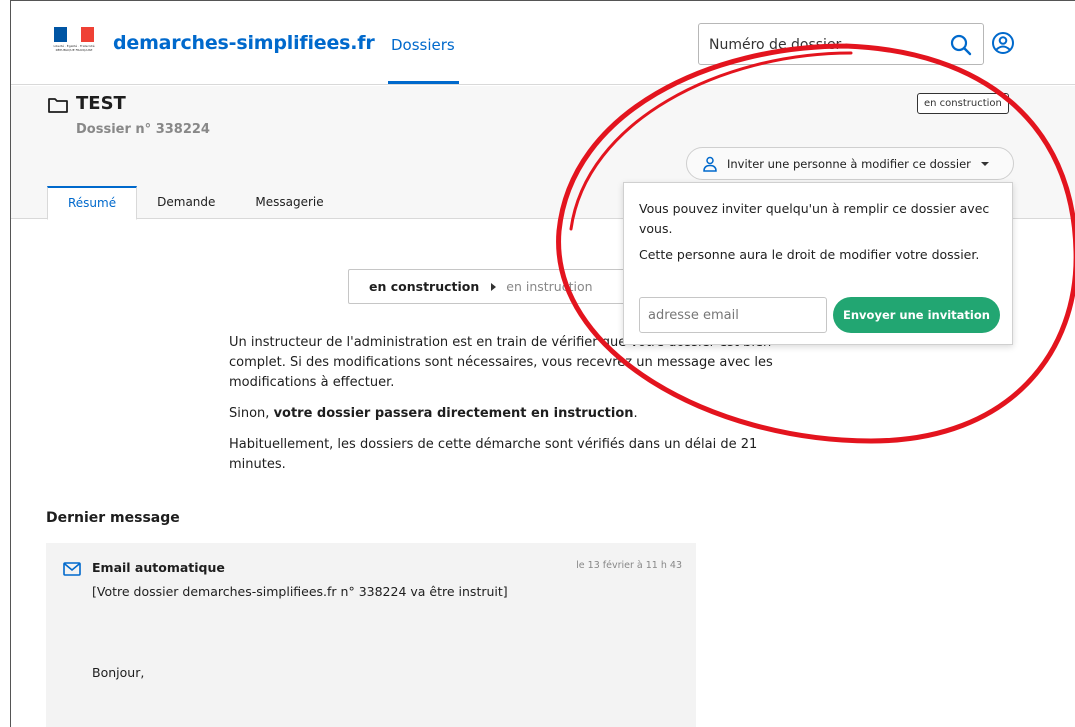  What do you see at coordinates (916, 315) in the screenshot?
I see `send-invitation-button: Envoyer une invitation` at bounding box center [916, 315].